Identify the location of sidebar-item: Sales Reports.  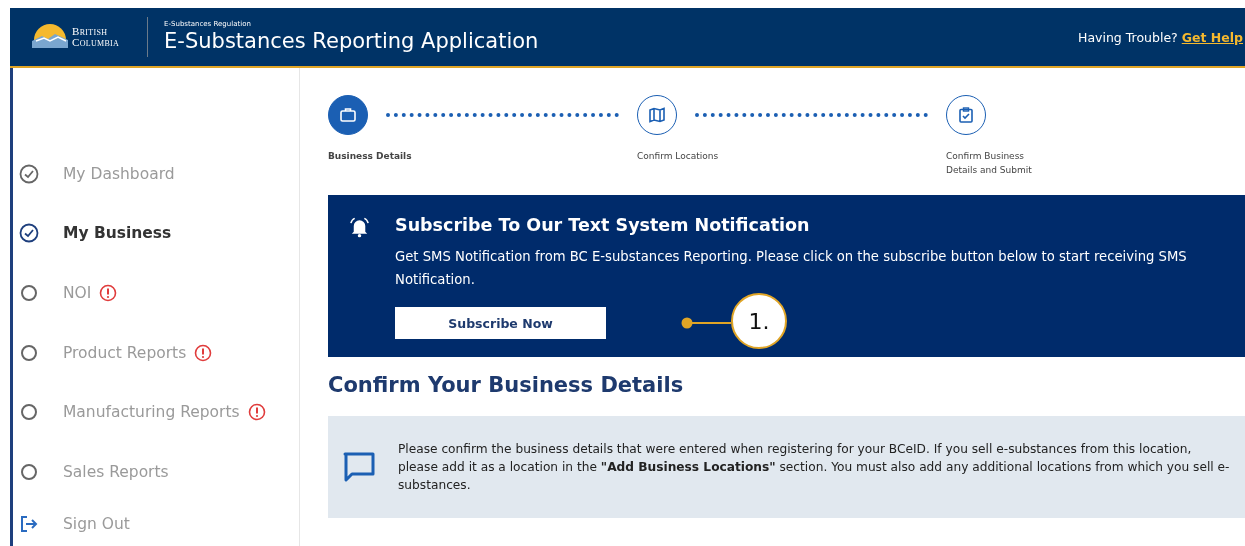
(116, 471).